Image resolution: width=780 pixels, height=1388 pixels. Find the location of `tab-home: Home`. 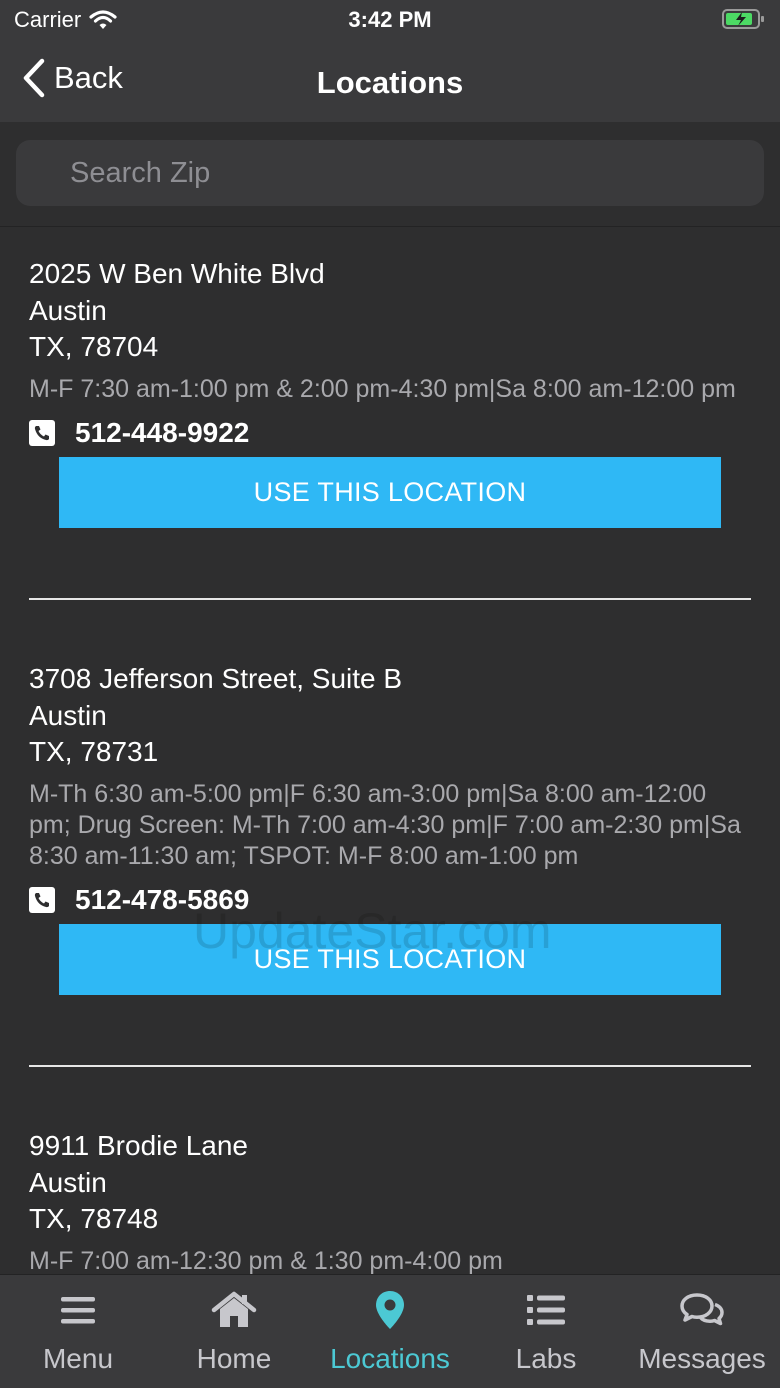

tab-home: Home is located at coordinates (234, 1331).